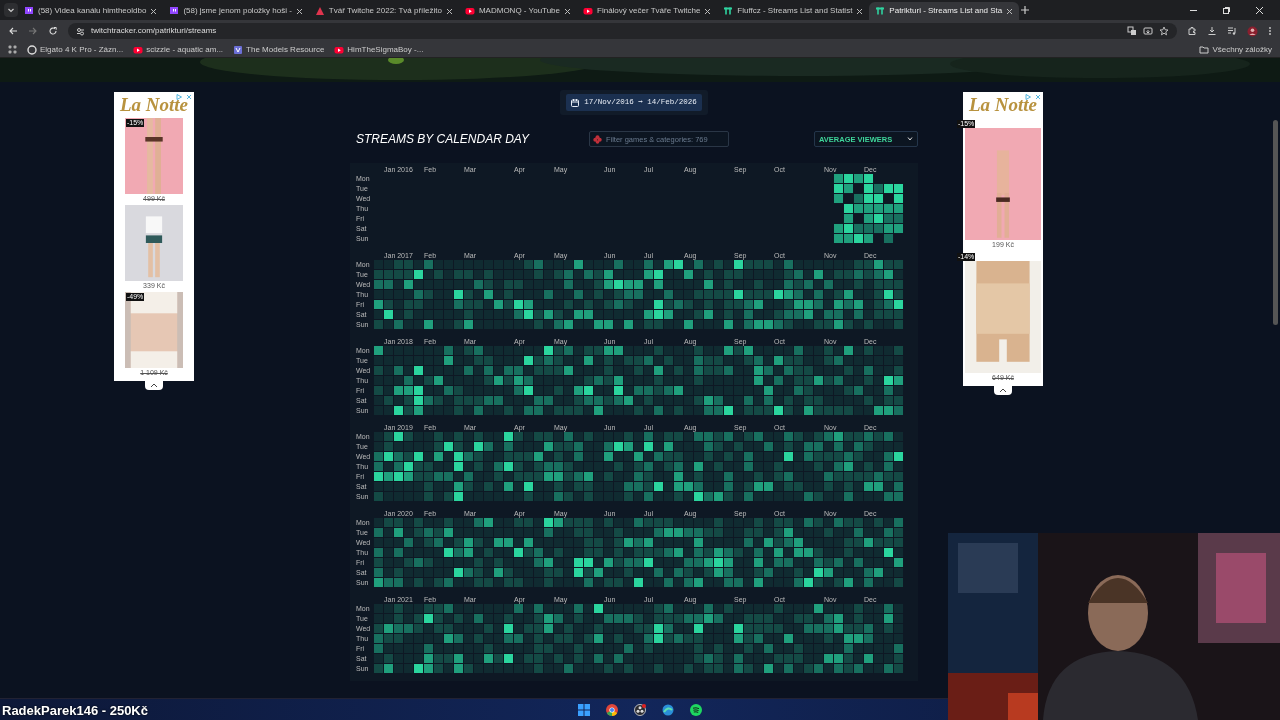  I want to click on all-bookmarks-link: Všechny záložky, so click(1235, 49).